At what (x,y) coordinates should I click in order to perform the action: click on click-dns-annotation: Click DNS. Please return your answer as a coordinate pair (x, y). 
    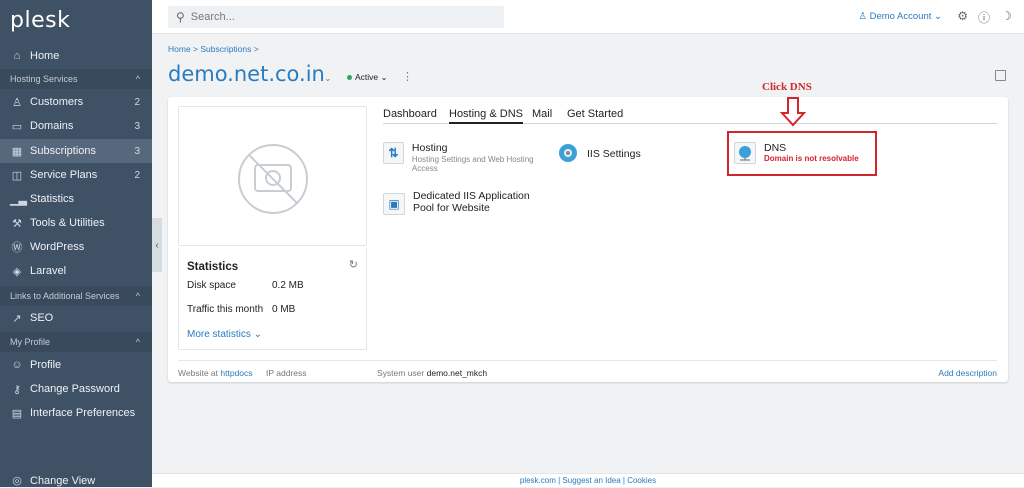
    Looking at the image, I should click on (787, 87).